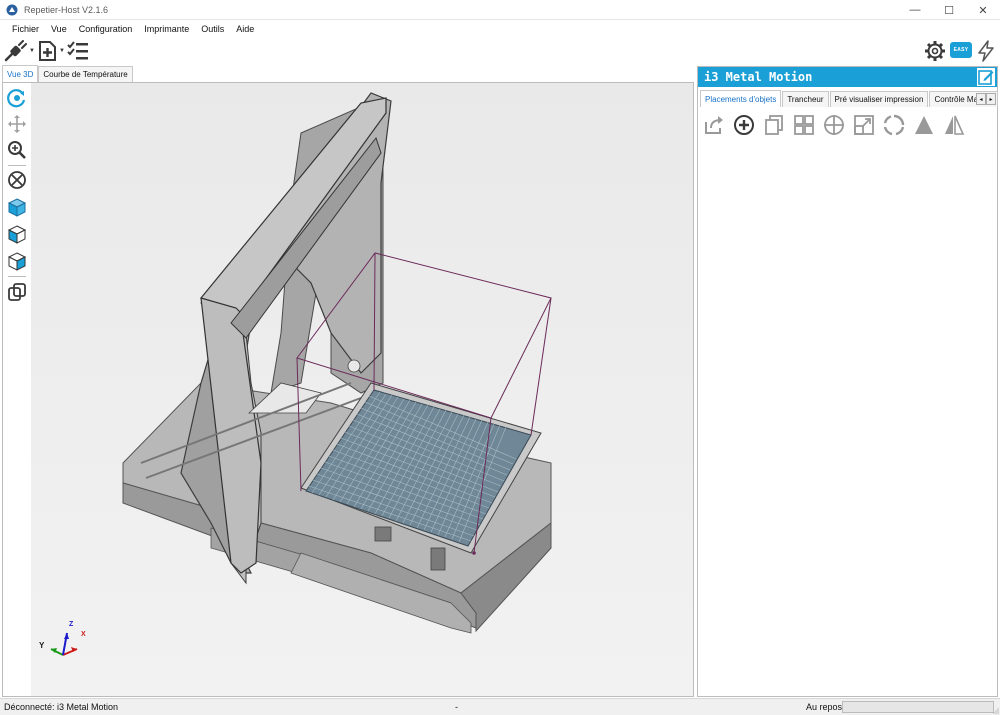 Image resolution: width=1000 pixels, height=715 pixels. I want to click on rotate-icon, so click(894, 125).